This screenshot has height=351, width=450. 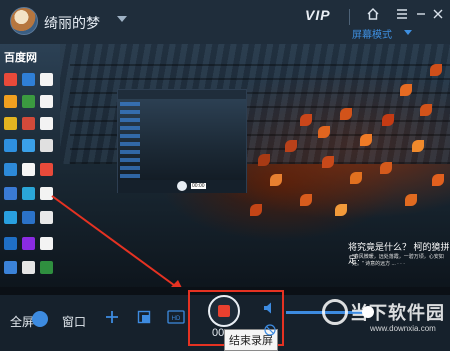 I want to click on desktop-corner-text: 百度网, so click(x=20, y=58).